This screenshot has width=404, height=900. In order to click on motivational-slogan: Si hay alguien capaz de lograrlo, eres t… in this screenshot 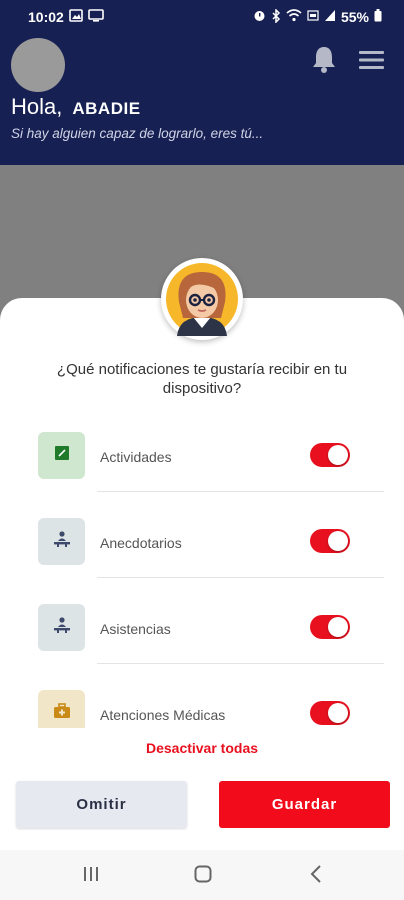, I will do `click(137, 133)`.